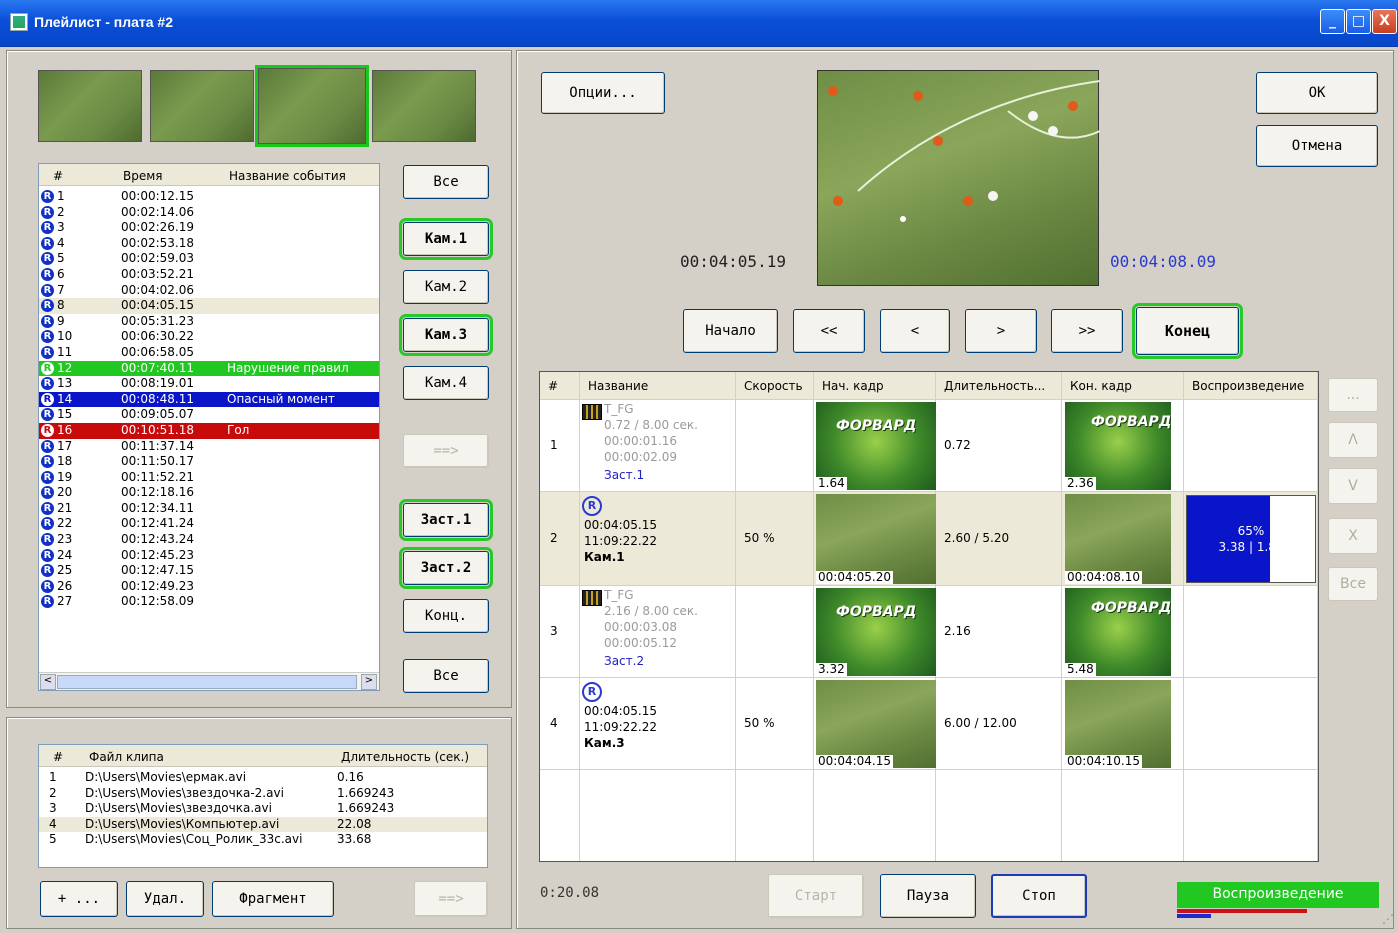  I want to click on play-start-button: Старт, so click(816, 896).